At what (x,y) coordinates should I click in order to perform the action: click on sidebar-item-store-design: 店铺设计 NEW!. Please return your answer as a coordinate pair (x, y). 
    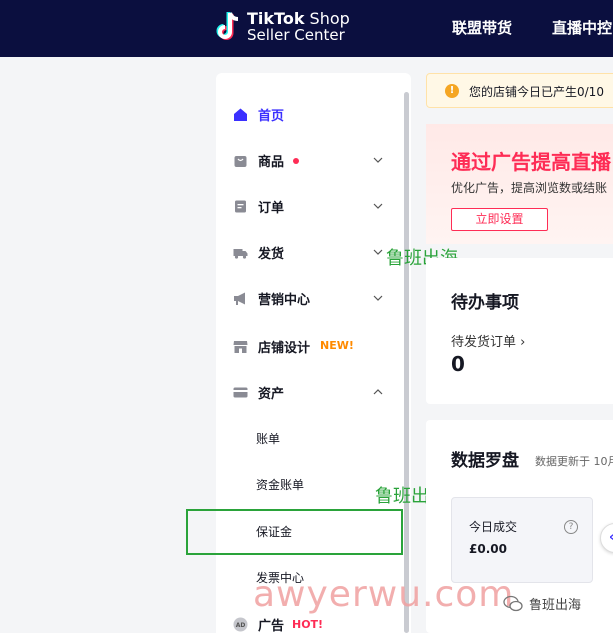
    Looking at the image, I should click on (306, 346).